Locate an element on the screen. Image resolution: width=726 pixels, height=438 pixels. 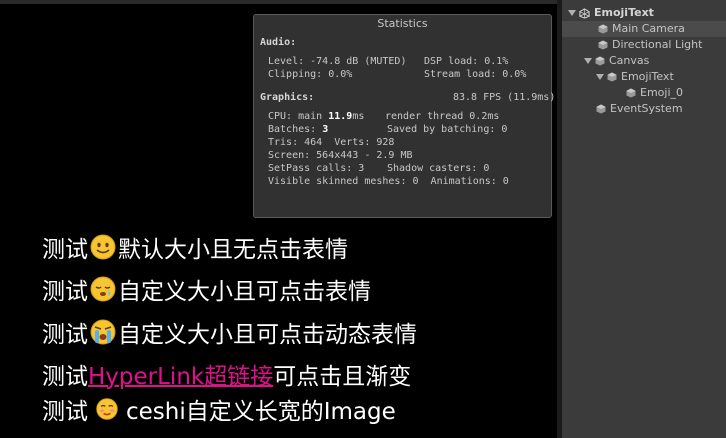
batches-value: 3 is located at coordinates (325, 129).